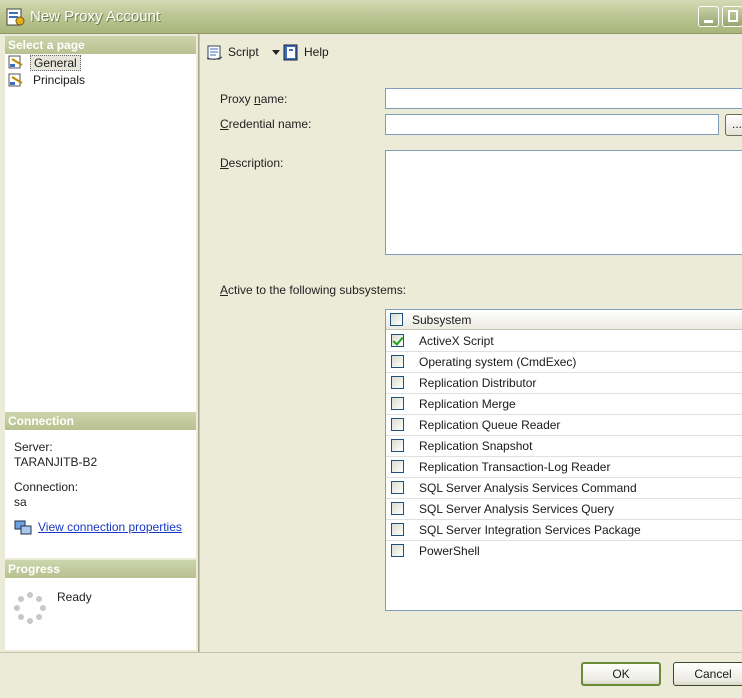 The width and height of the screenshot is (742, 698). Describe the element at coordinates (316, 52) in the screenshot. I see `help-label: Help` at that location.